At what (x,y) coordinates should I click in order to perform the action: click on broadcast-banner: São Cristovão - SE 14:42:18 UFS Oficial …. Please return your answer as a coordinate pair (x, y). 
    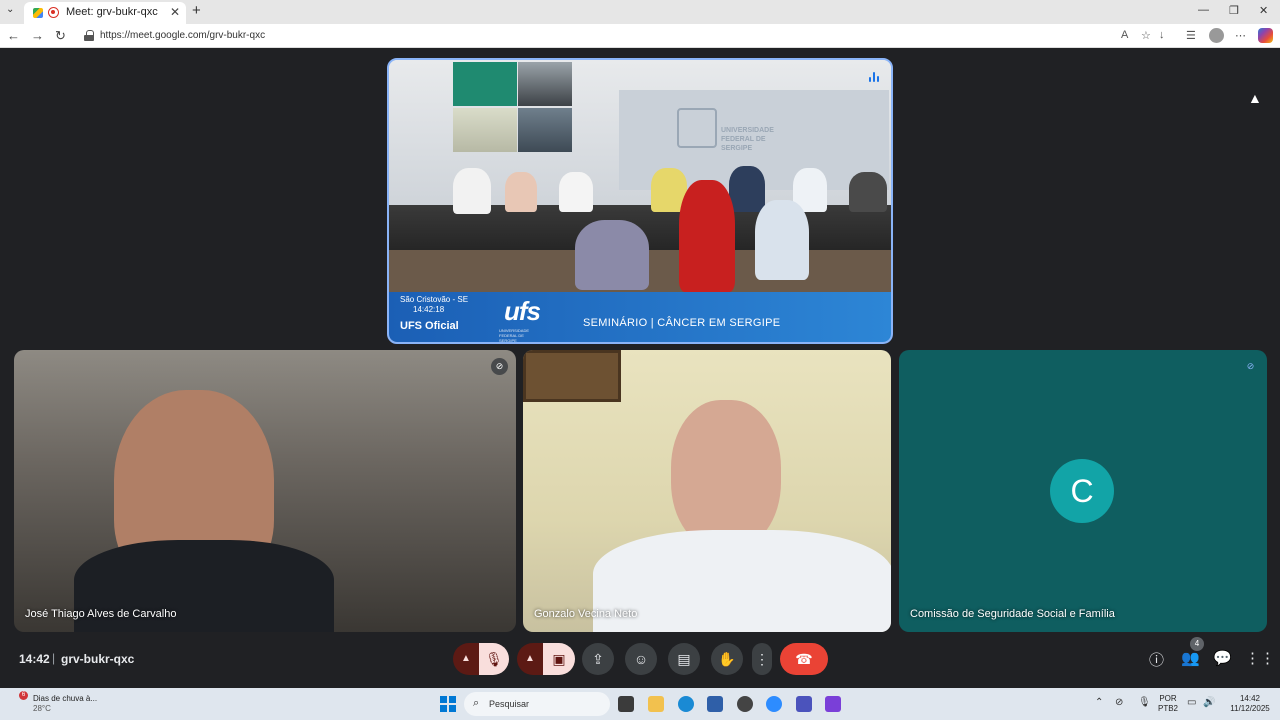
    Looking at the image, I should click on (640, 317).